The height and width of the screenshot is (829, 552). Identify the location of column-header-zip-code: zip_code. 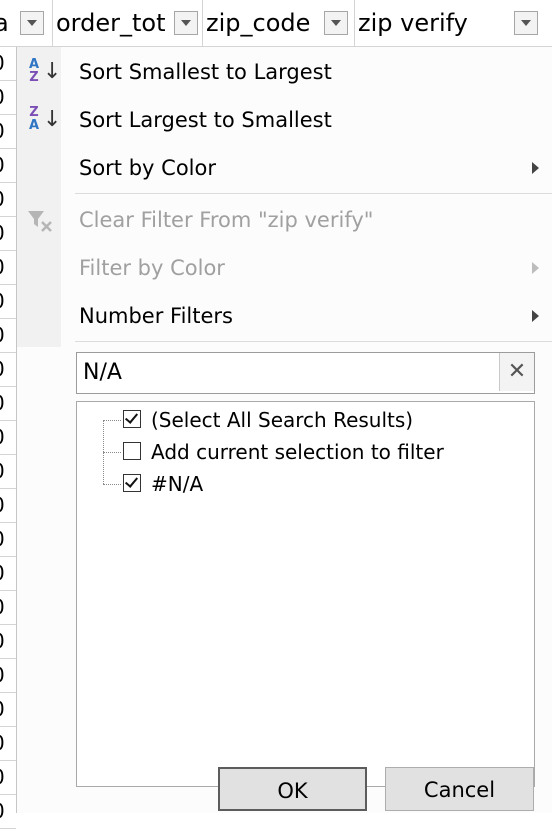
(278, 23).